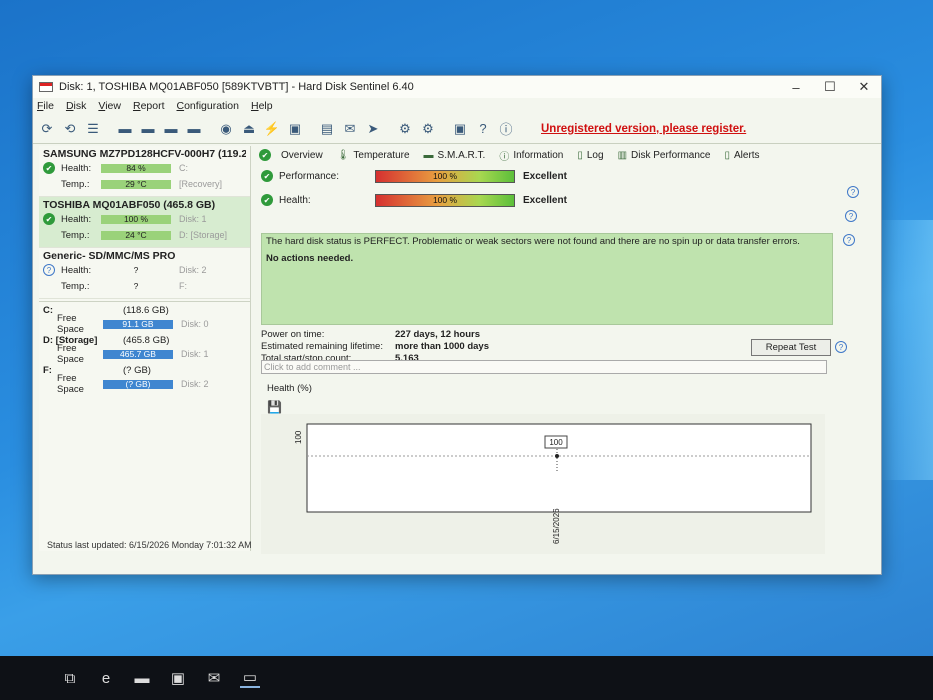 The width and height of the screenshot is (933, 700). What do you see at coordinates (137, 370) in the screenshot?
I see `volume-size: (? GB)` at bounding box center [137, 370].